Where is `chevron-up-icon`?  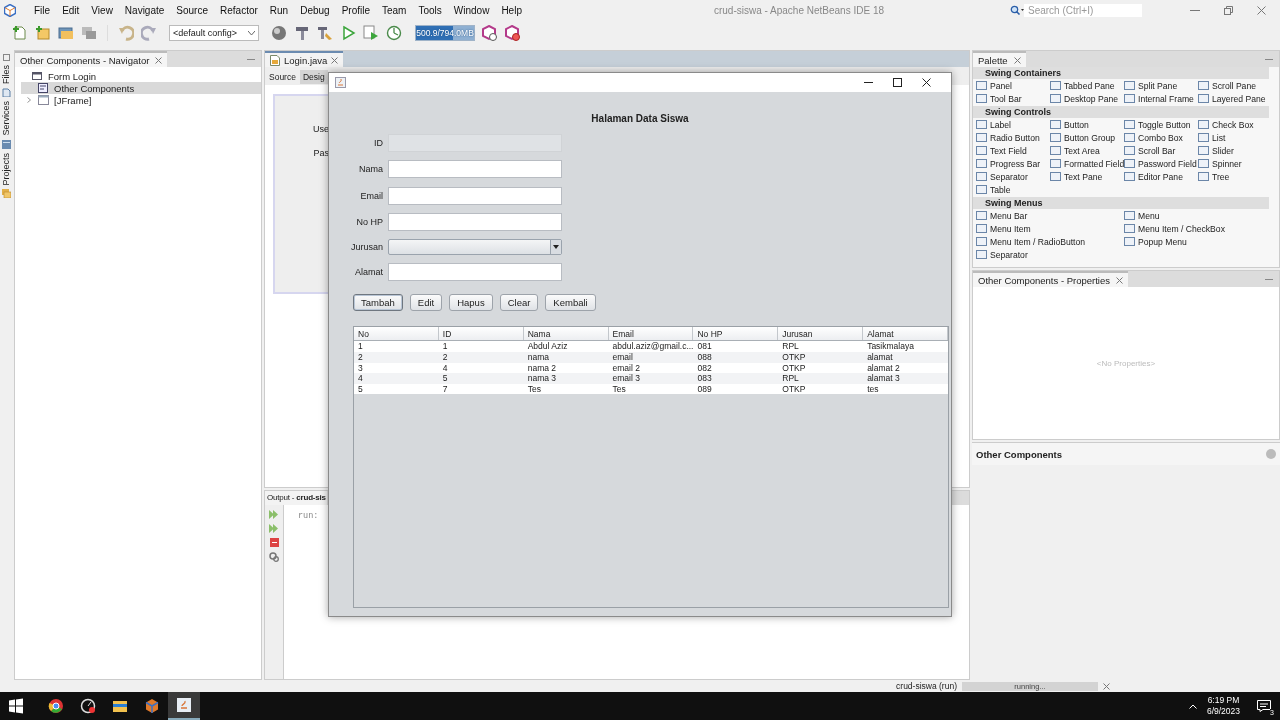 chevron-up-icon is located at coordinates (1192, 706).